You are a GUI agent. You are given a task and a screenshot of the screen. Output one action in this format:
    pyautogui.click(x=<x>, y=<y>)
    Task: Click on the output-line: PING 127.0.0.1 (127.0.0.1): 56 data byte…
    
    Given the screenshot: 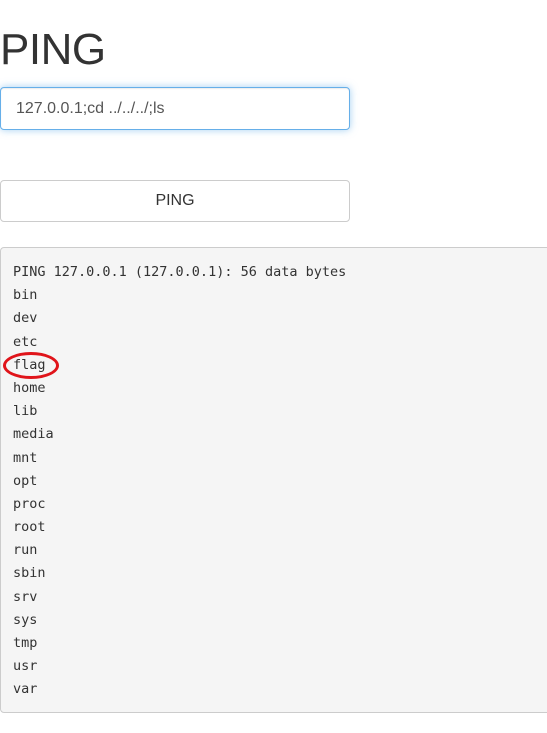 What is the action you would take?
    pyautogui.click(x=180, y=272)
    